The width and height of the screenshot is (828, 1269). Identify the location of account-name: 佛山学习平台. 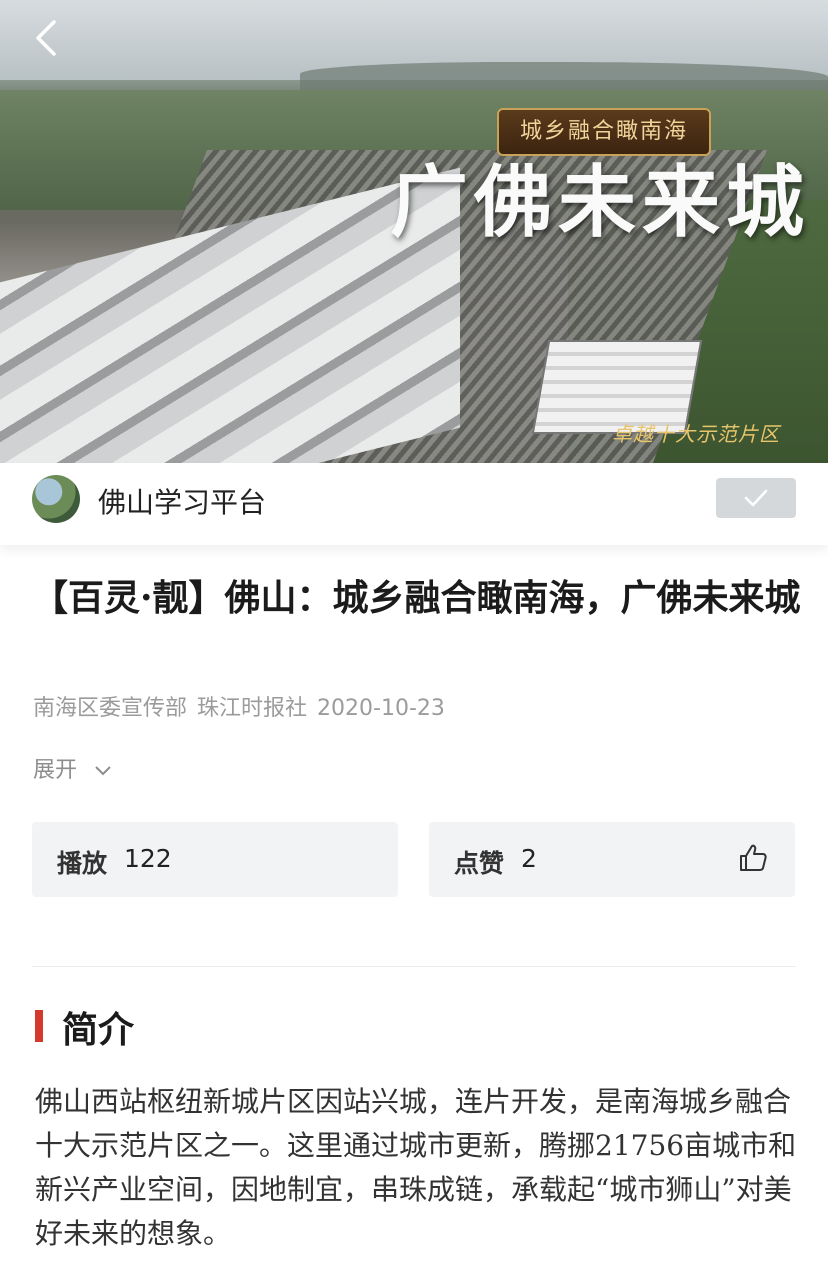
(182, 501).